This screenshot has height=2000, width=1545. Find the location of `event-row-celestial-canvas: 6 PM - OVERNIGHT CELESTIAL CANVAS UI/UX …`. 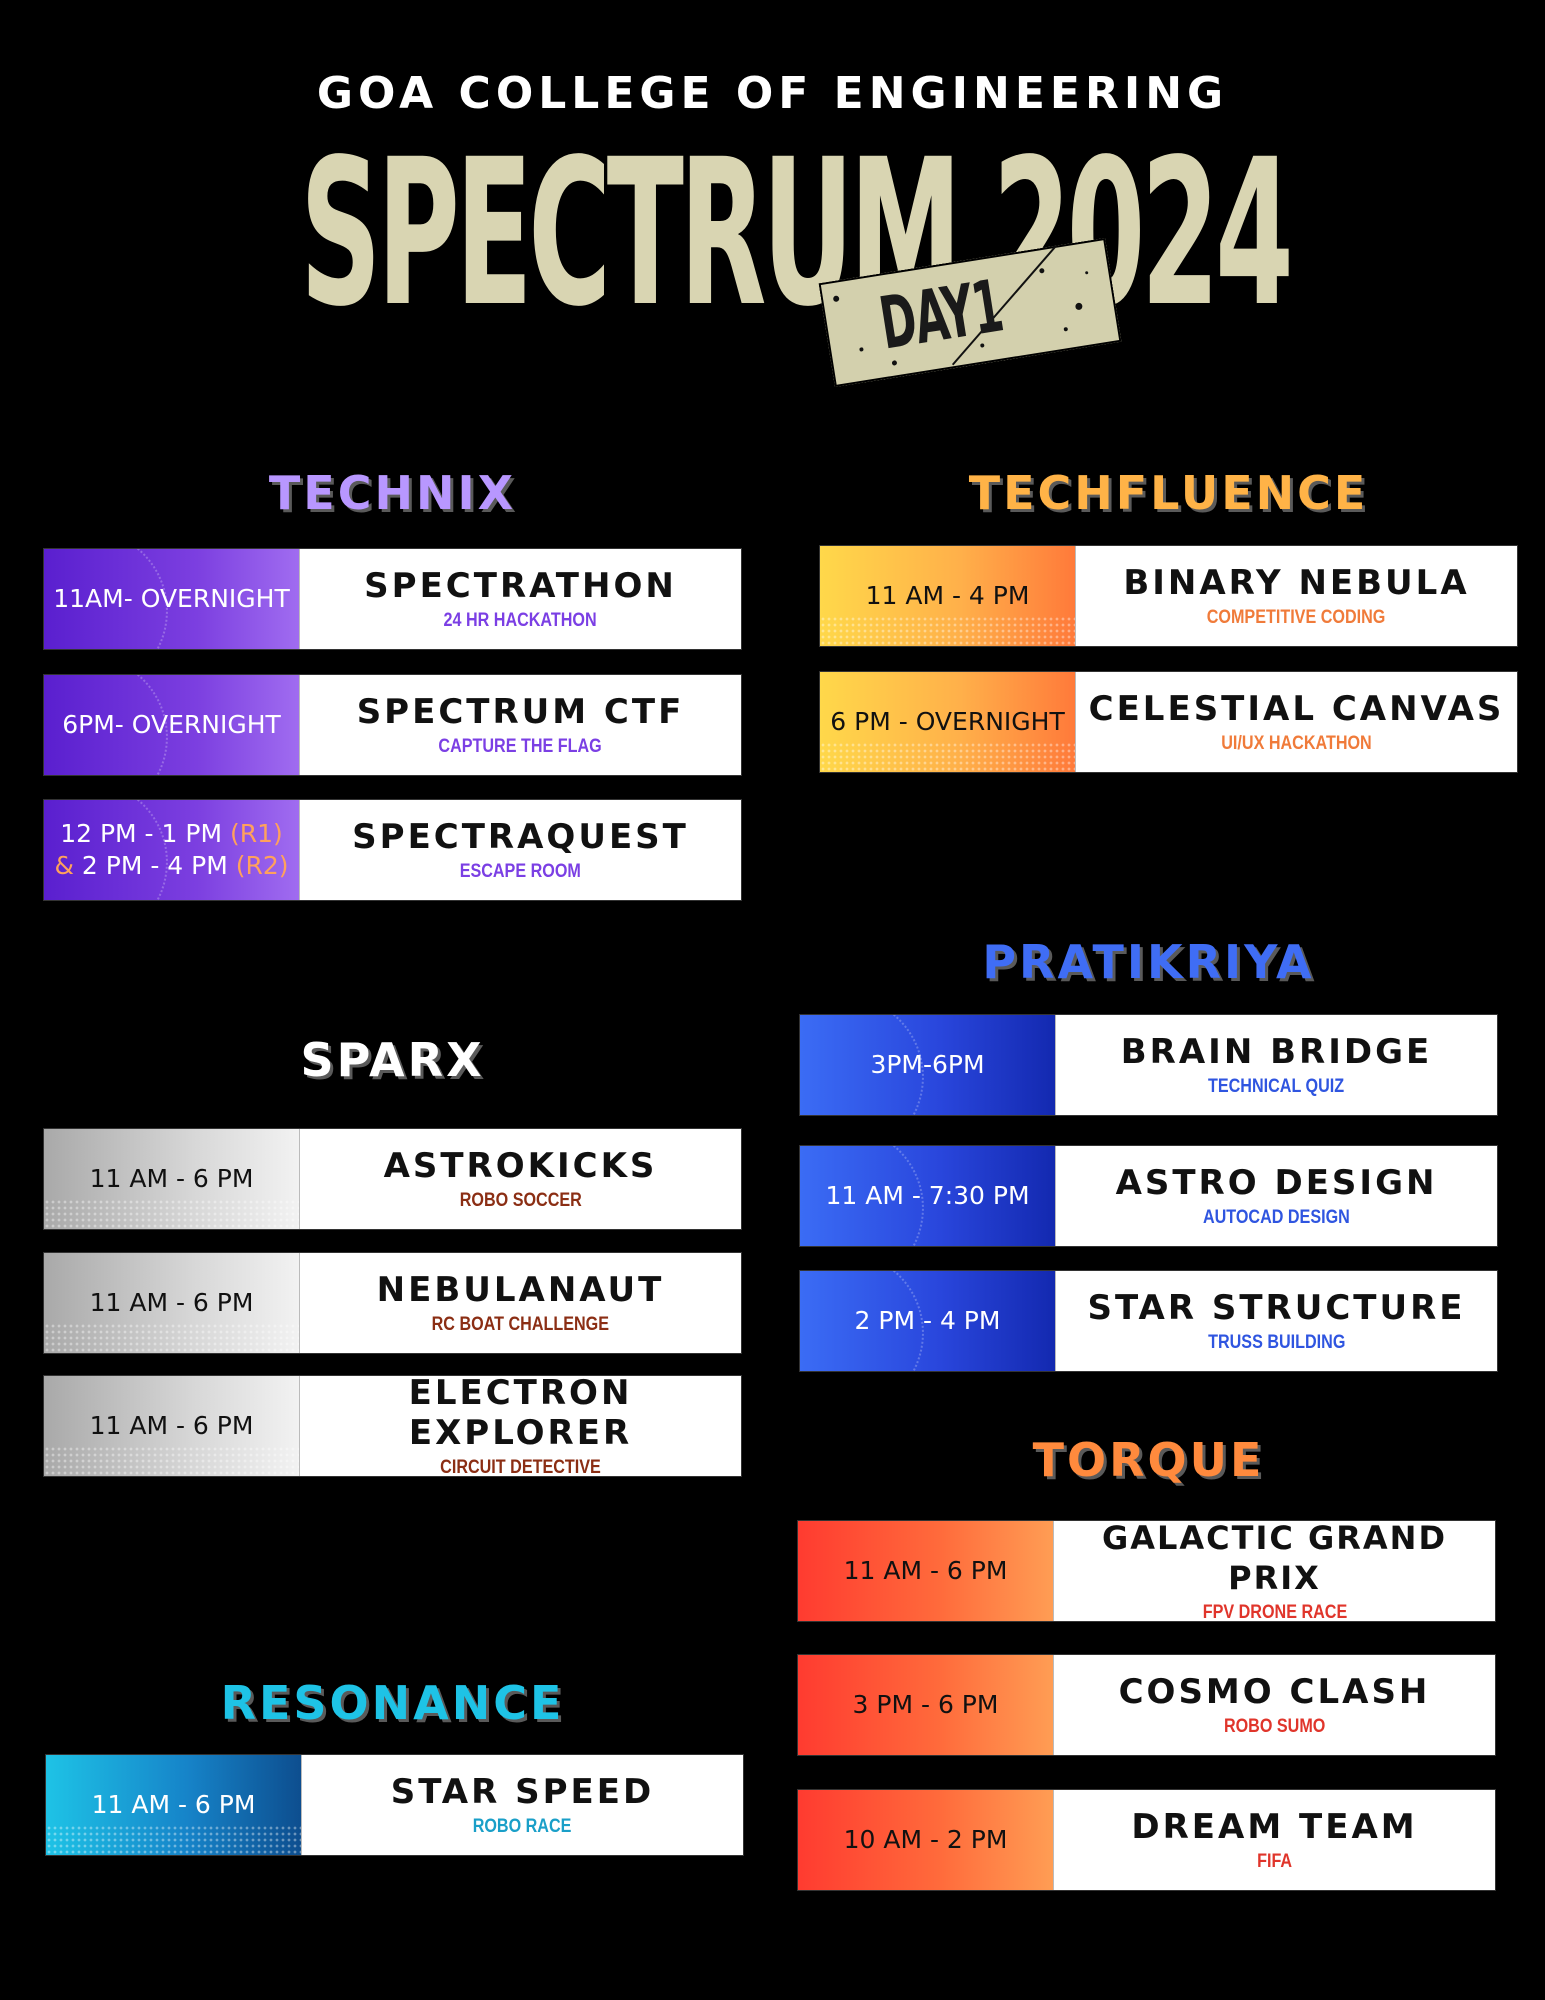

event-row-celestial-canvas: 6 PM - OVERNIGHT CELESTIAL CANVAS UI/UX … is located at coordinates (1168, 722).